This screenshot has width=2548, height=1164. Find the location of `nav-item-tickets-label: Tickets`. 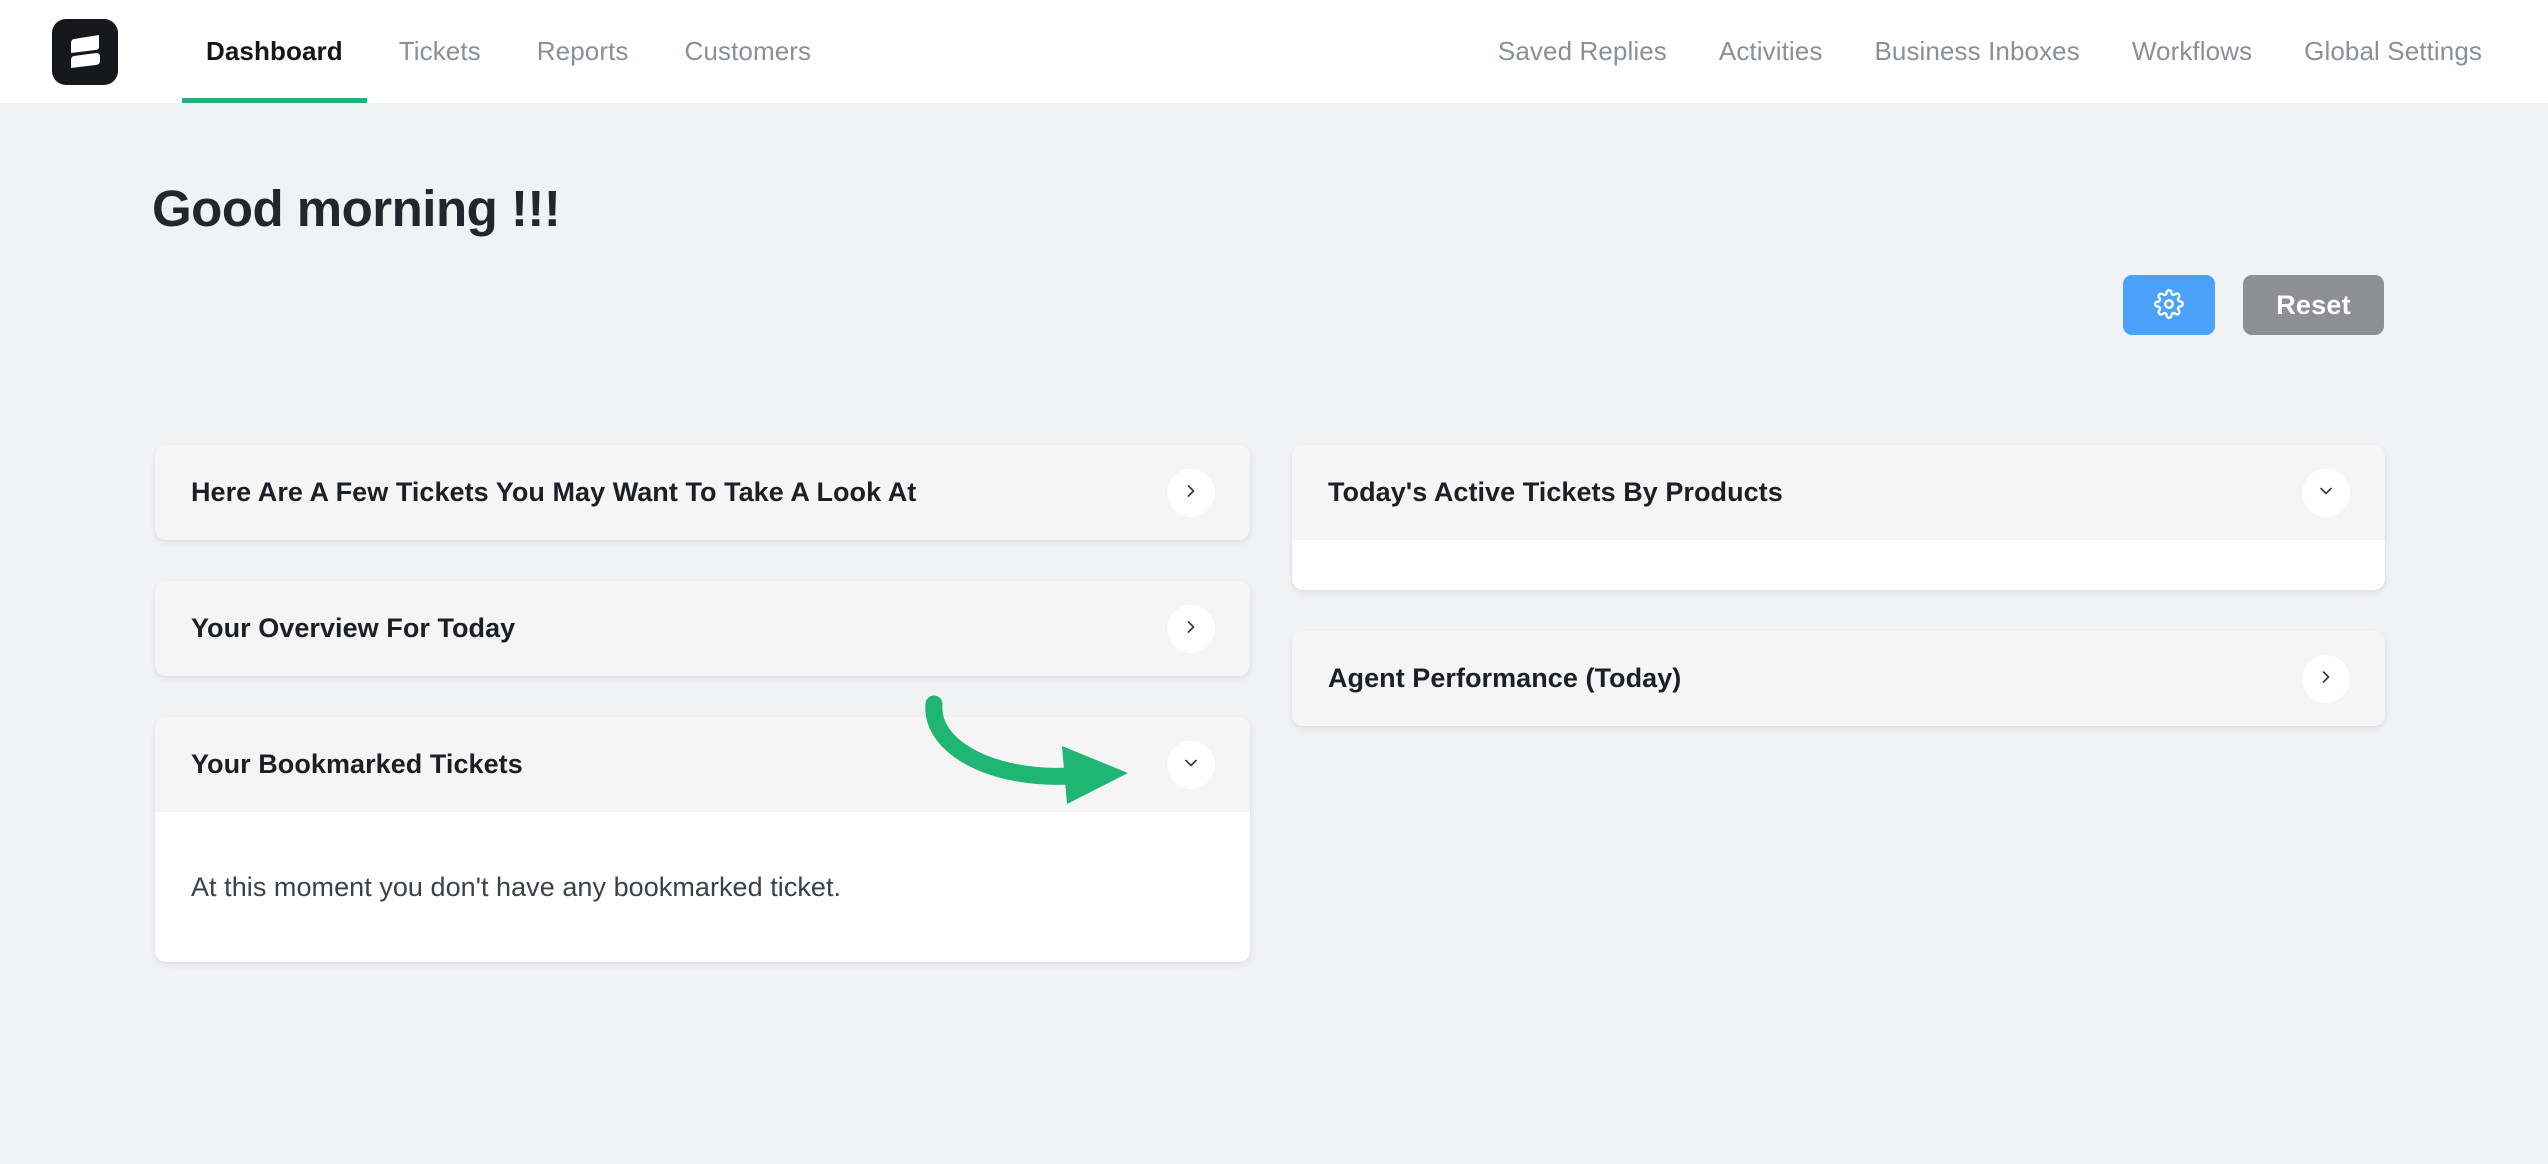

nav-item-tickets-label: Tickets is located at coordinates (439, 51).